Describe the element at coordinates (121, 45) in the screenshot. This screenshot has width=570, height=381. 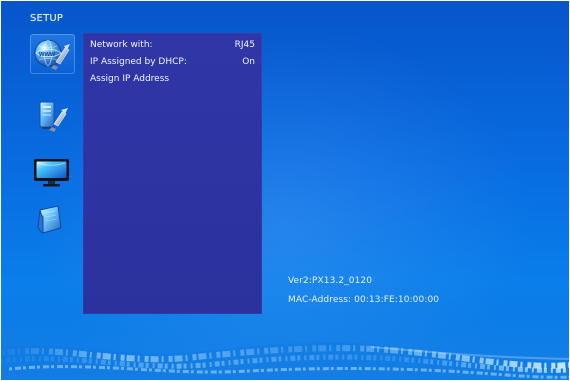
I see `network-with-label: Network with:` at that location.